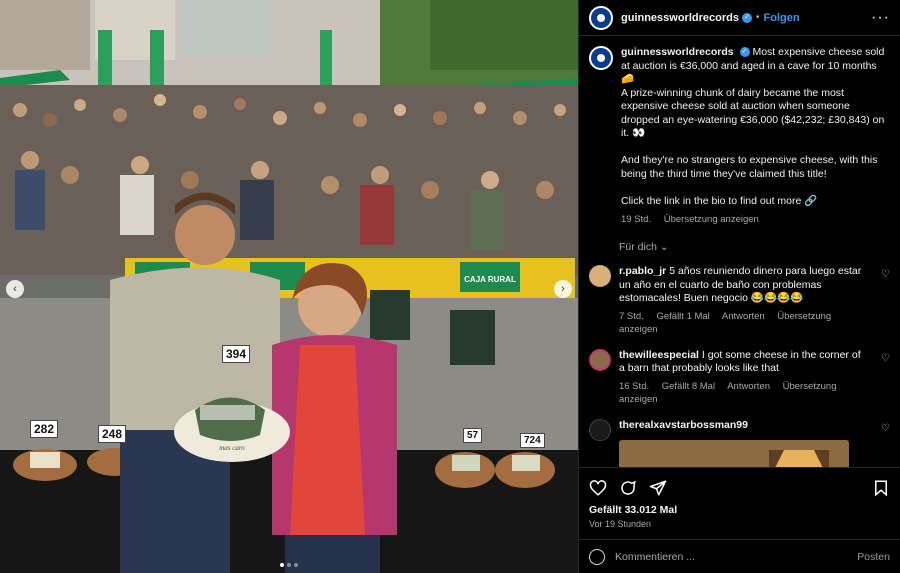 The height and width of the screenshot is (573, 900). I want to click on comment-gif, so click(734, 453).